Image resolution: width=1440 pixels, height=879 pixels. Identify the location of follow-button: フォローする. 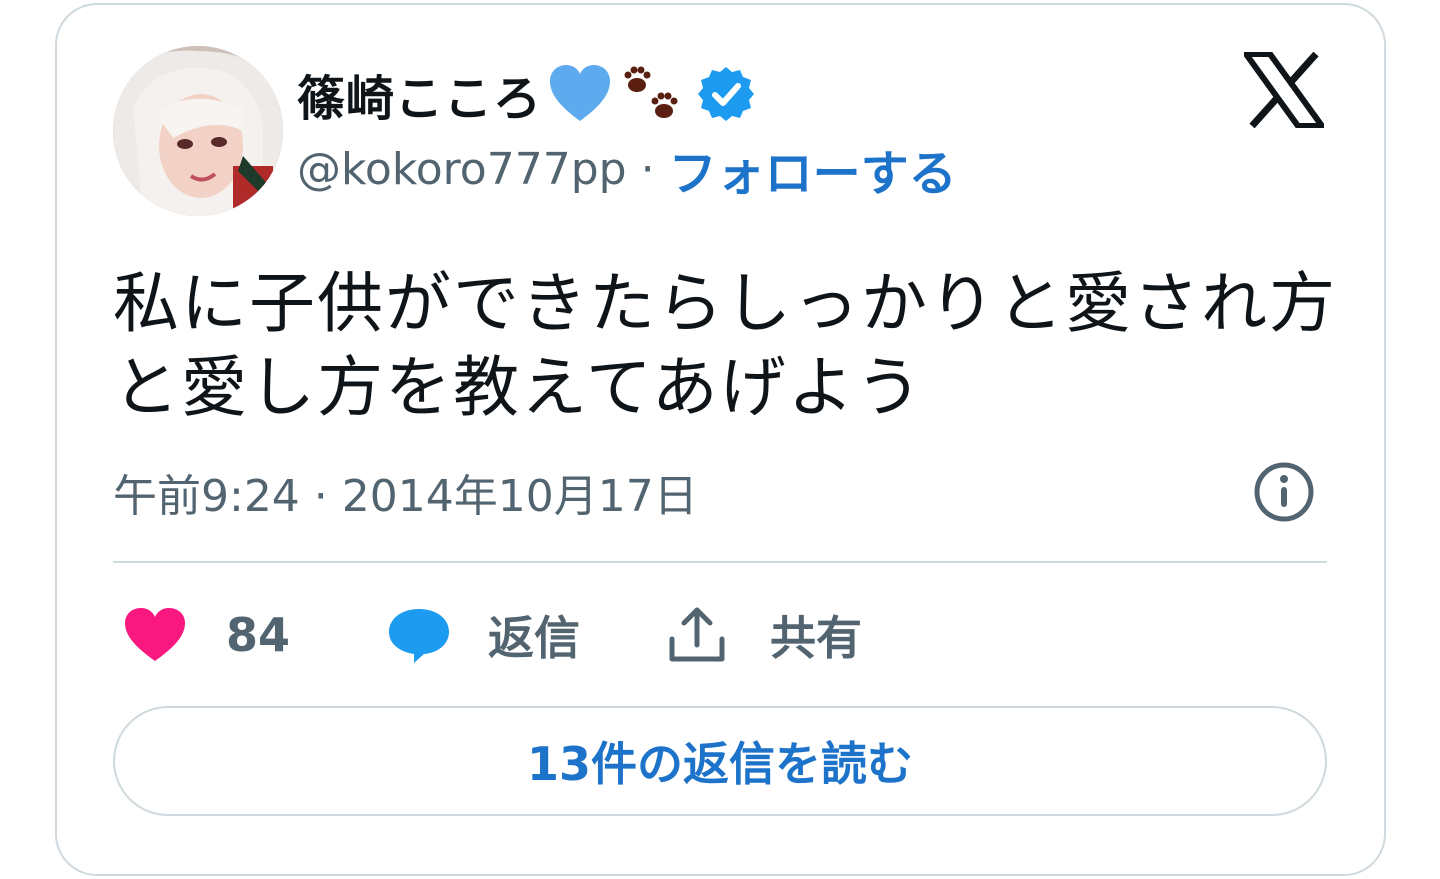
(813, 169).